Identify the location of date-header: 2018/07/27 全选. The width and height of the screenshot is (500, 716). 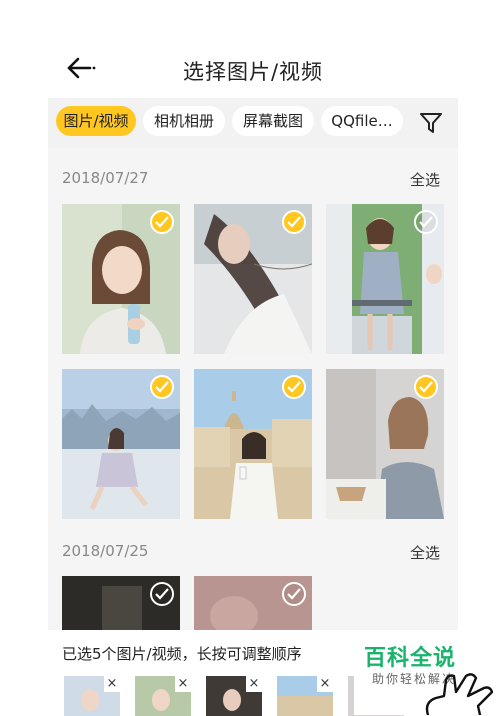
(253, 177).